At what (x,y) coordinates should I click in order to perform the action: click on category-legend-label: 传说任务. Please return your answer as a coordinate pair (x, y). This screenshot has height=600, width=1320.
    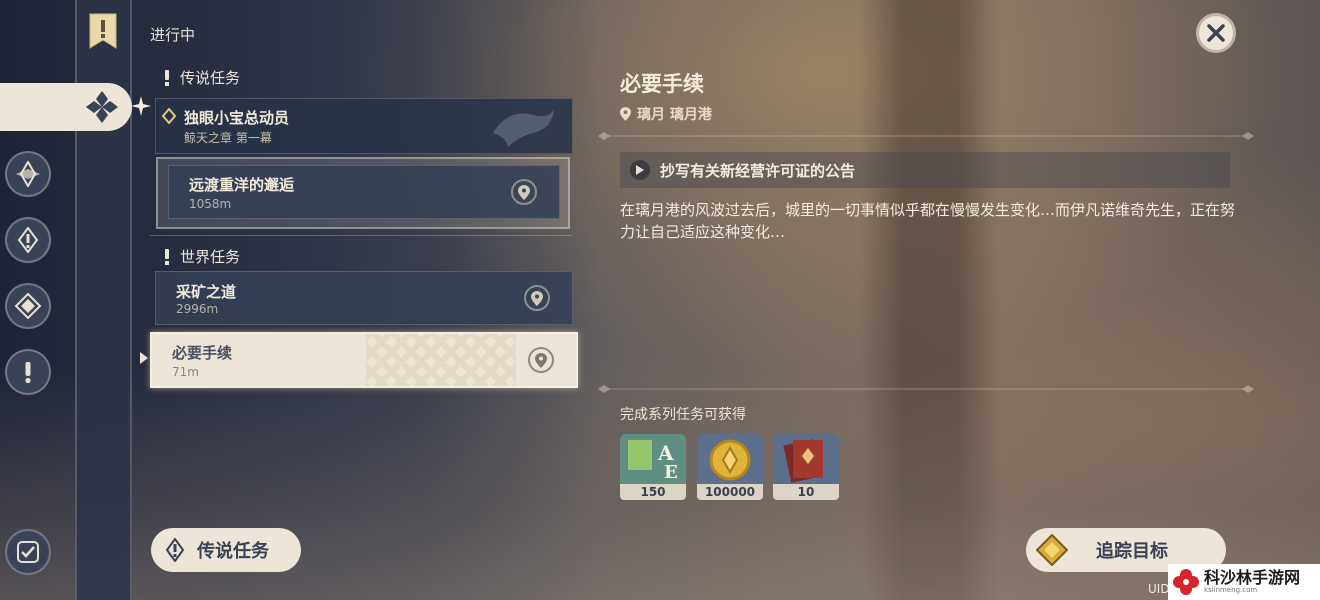
    Looking at the image, I should click on (210, 78).